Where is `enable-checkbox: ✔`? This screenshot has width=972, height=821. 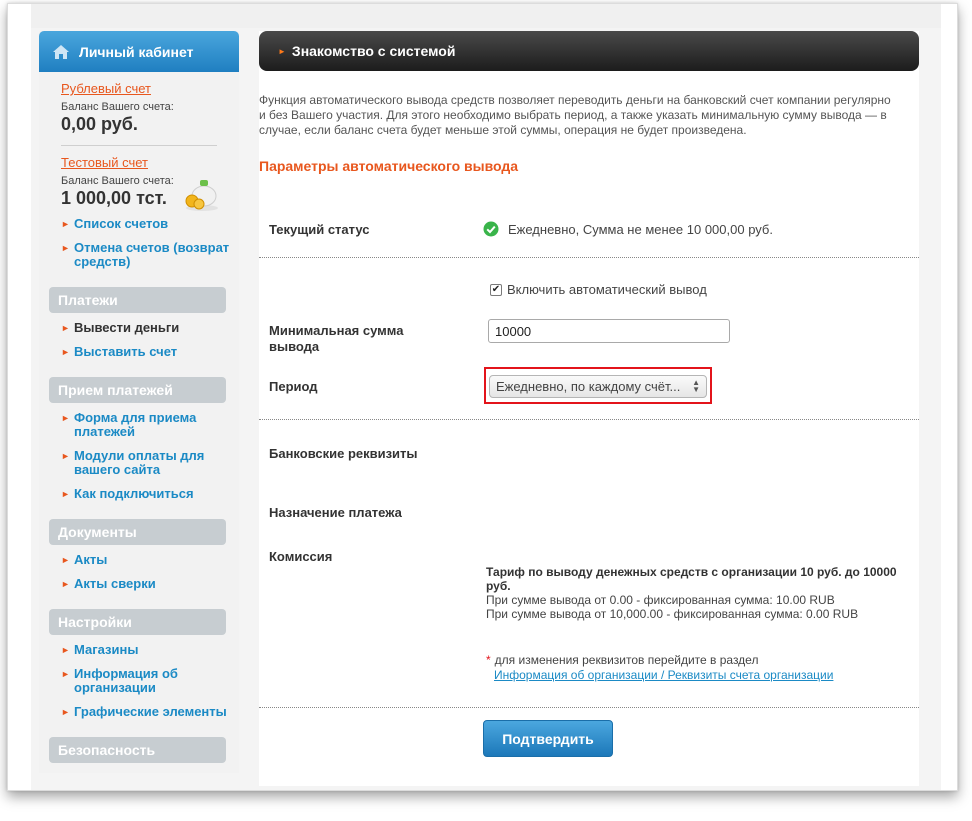
enable-checkbox: ✔ is located at coordinates (496, 289).